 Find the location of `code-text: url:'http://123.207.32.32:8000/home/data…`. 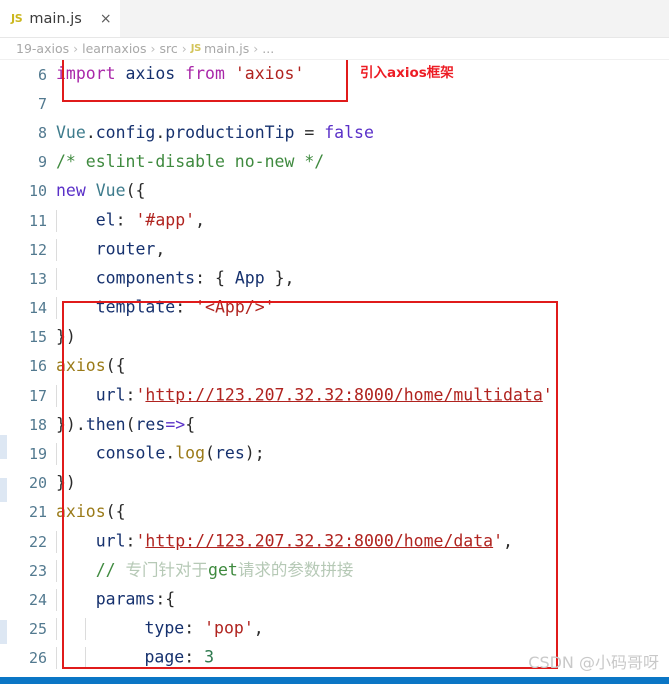

code-text: url:'http://123.207.32.32:8000/home/data… is located at coordinates (284, 541).